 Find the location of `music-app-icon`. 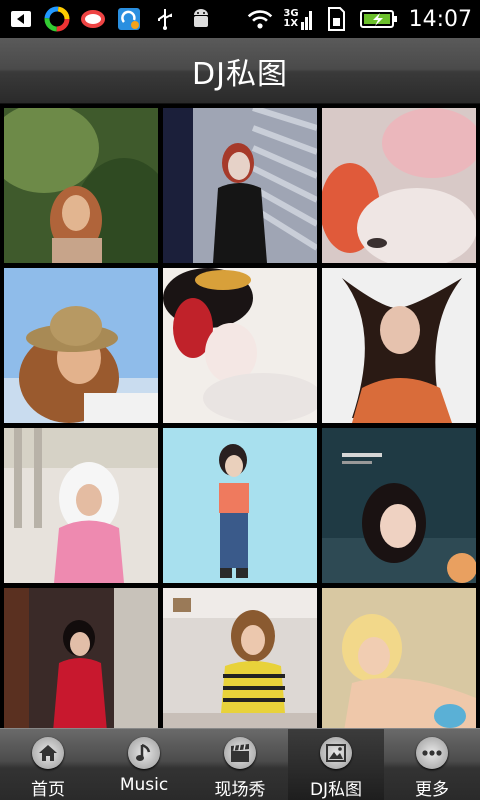

music-app-icon is located at coordinates (93, 19).